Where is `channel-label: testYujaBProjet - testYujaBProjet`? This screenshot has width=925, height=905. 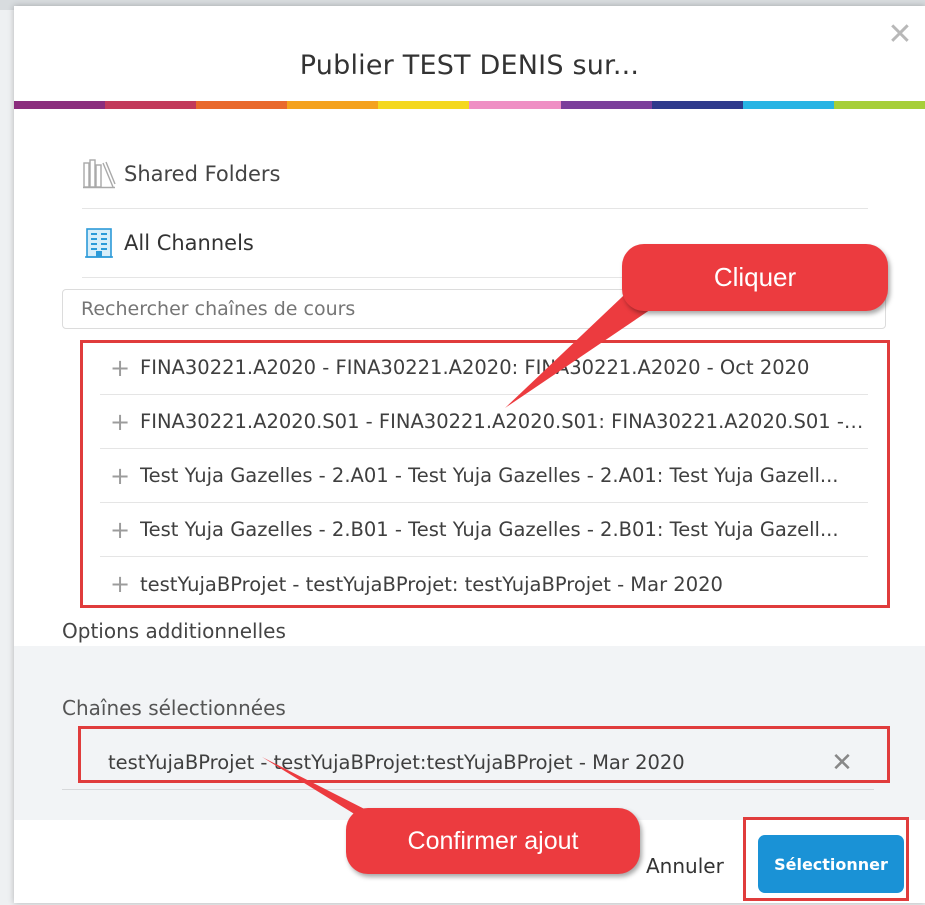
channel-label: testYujaBProjet - testYujaBProjet is located at coordinates (431, 584).